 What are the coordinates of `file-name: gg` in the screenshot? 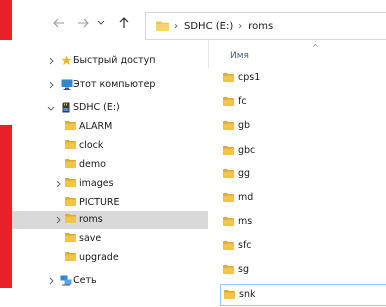 It's located at (244, 173).